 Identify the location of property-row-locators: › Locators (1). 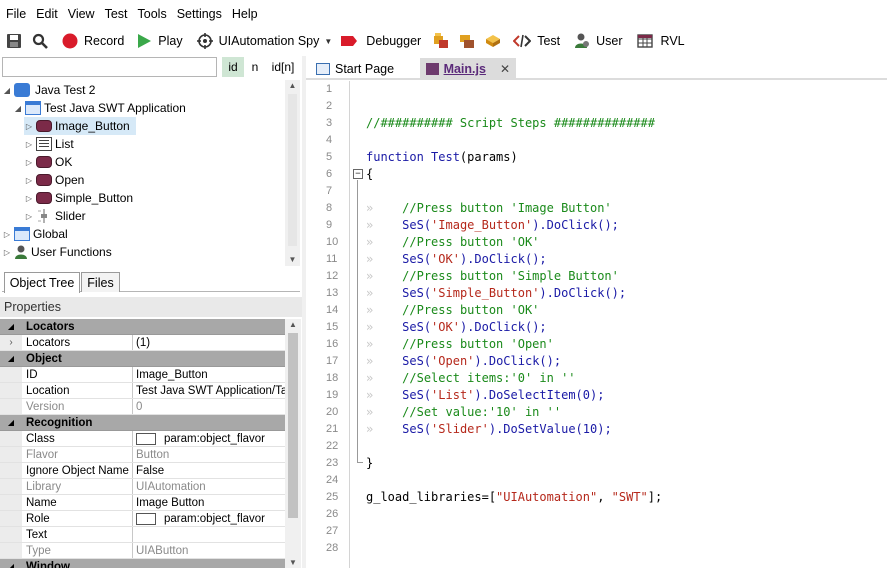
(142, 343).